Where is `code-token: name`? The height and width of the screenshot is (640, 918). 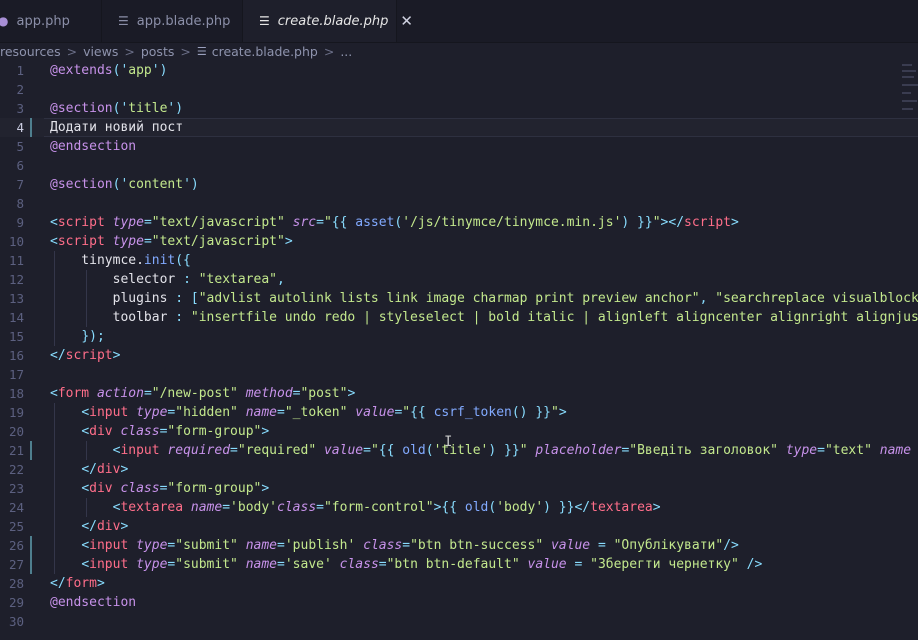
code-token: name is located at coordinates (261, 564).